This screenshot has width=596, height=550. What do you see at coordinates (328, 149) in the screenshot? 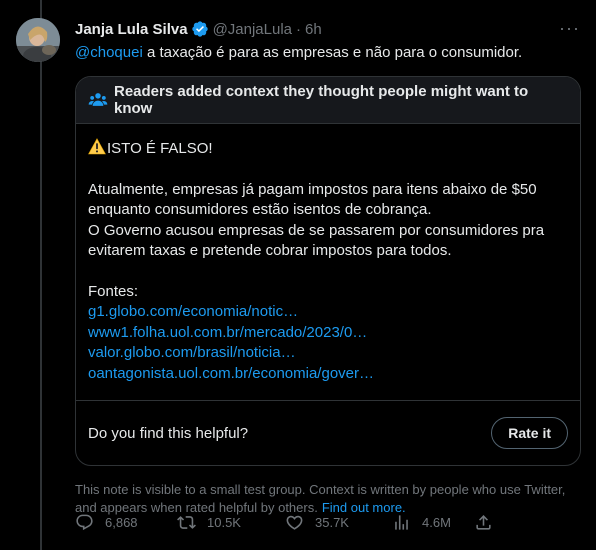
I see `warning-line: ISTO É FALSO!` at bounding box center [328, 149].